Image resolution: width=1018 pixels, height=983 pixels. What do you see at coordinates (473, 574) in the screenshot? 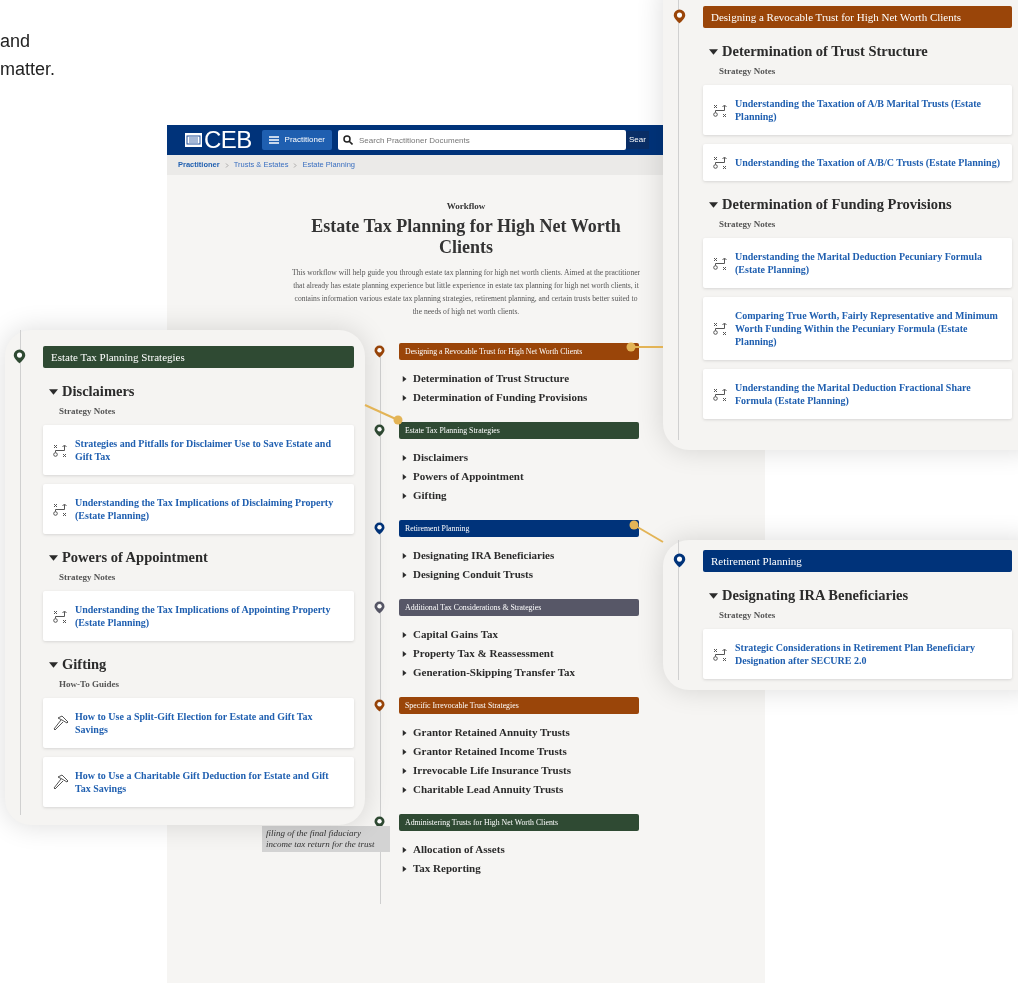
I see `stage-item: Designing Conduit Trusts` at bounding box center [473, 574].